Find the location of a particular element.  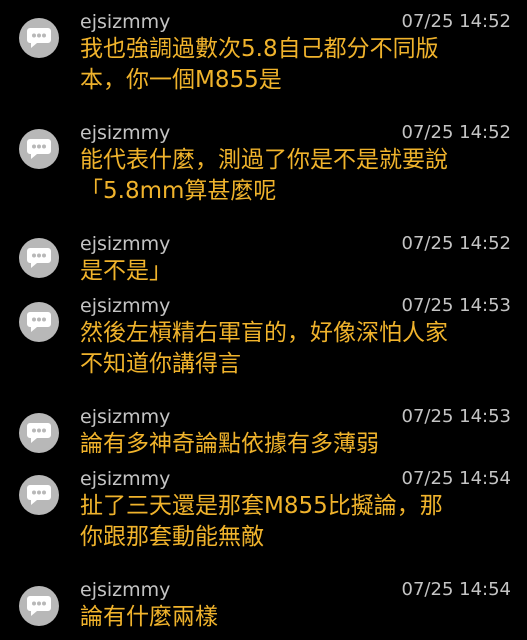

comment-text: 是不是」 is located at coordinates (126, 271).